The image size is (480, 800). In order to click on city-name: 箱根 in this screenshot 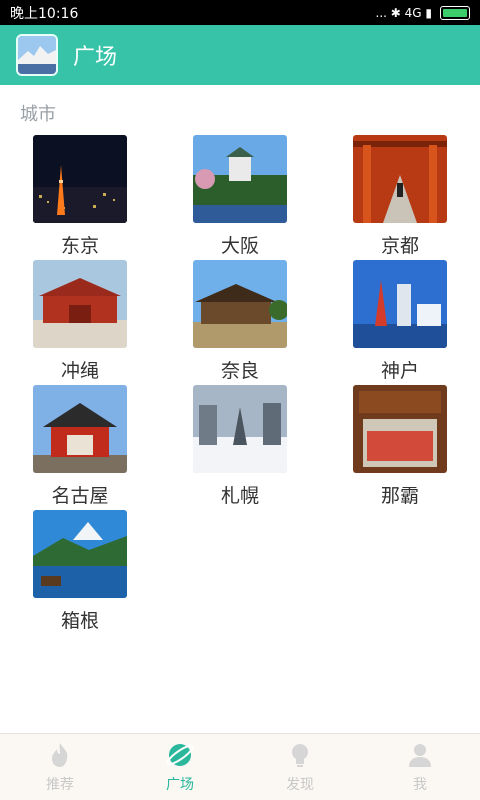, I will do `click(79, 621)`.